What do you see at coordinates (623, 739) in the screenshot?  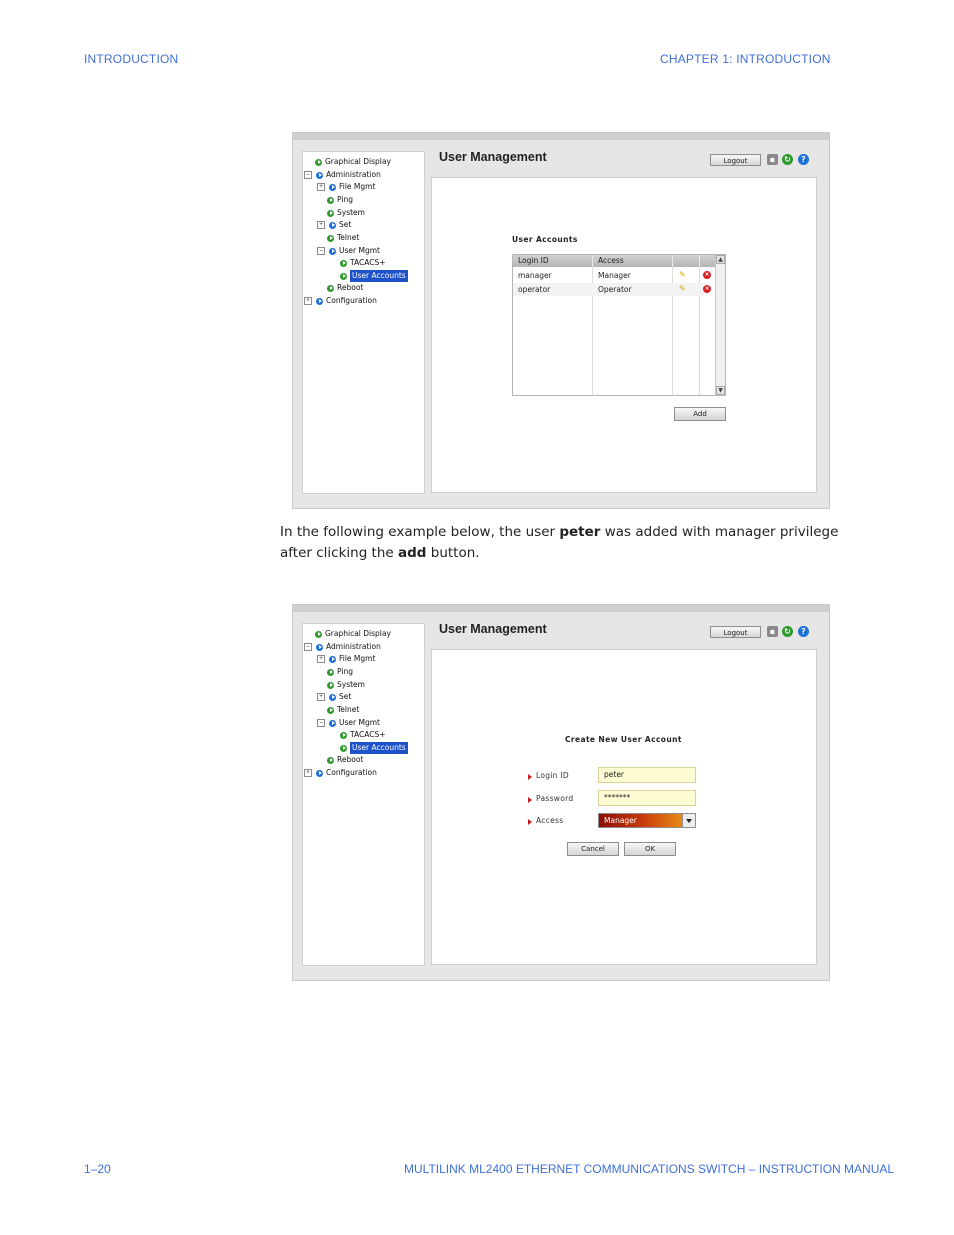 I see `create-account-heading: Create New User Account` at bounding box center [623, 739].